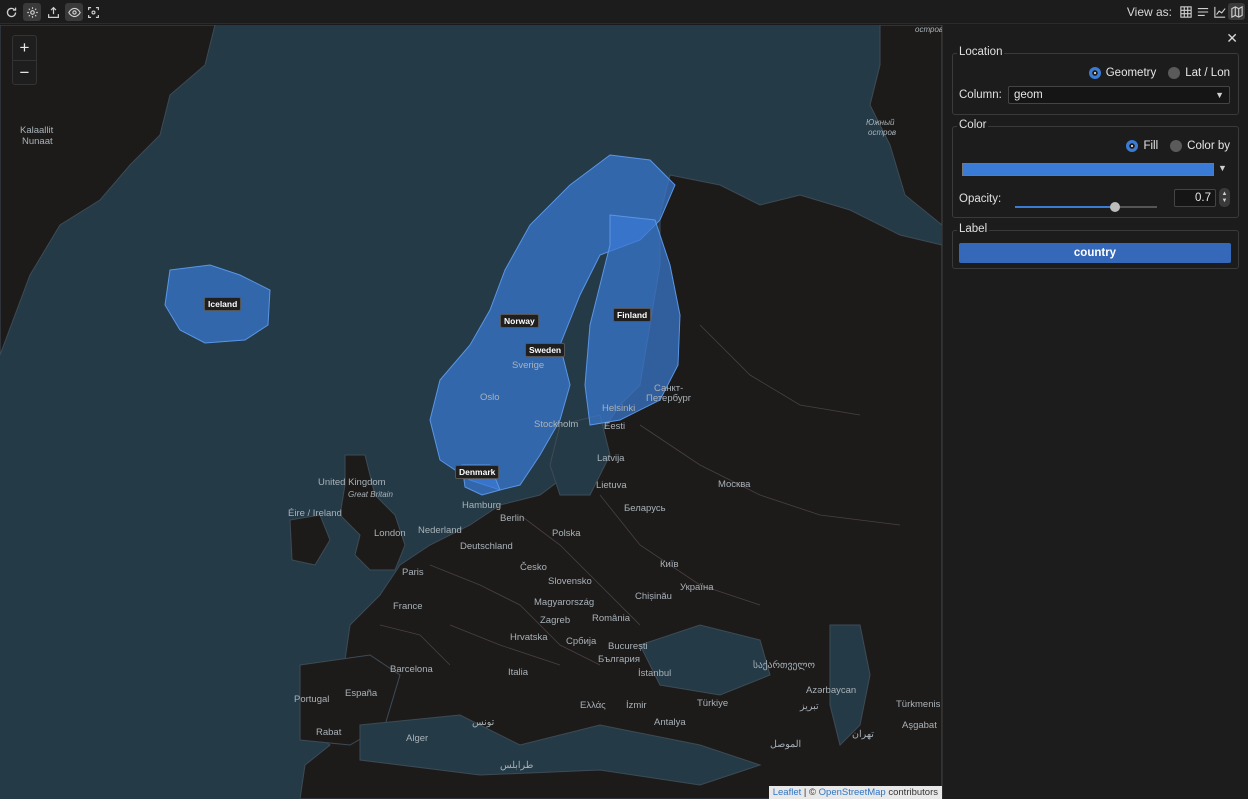 This screenshot has height=799, width=1248. I want to click on map-icon, so click(1236, 11).